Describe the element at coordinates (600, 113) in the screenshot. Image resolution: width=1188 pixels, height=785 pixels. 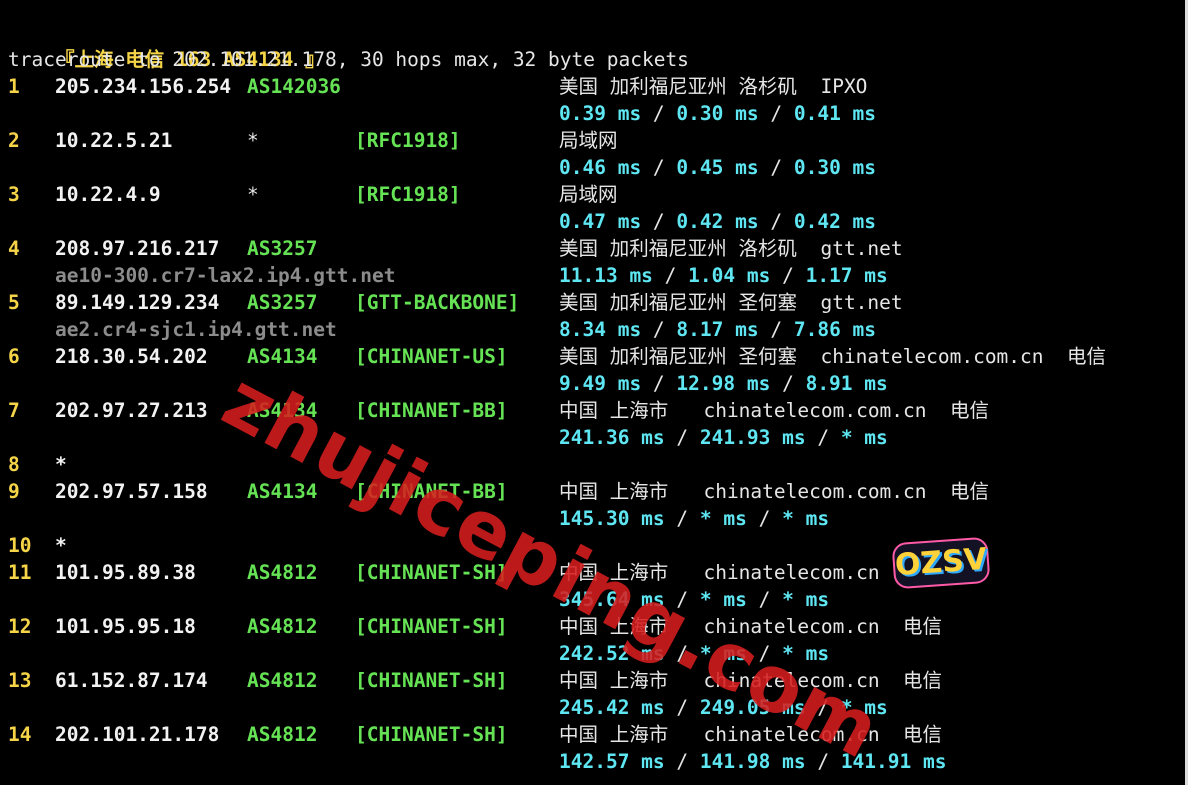
I see `rtt-value: 0.39 ms` at that location.